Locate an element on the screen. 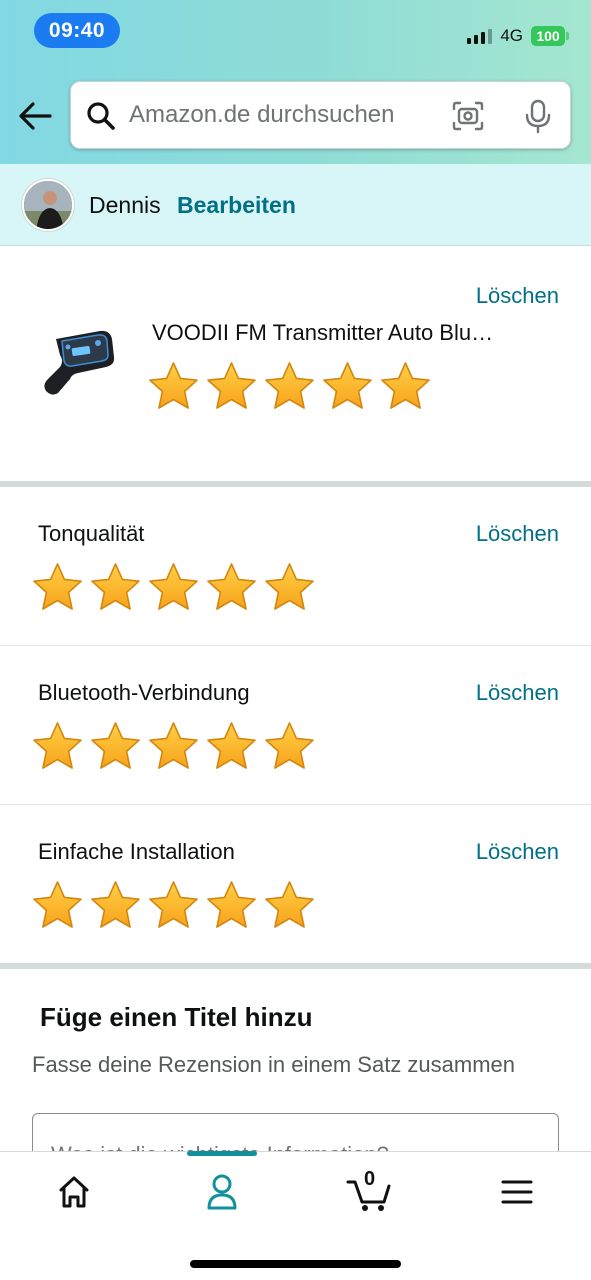 The width and height of the screenshot is (591, 1280). battery-level: 100 is located at coordinates (548, 36).